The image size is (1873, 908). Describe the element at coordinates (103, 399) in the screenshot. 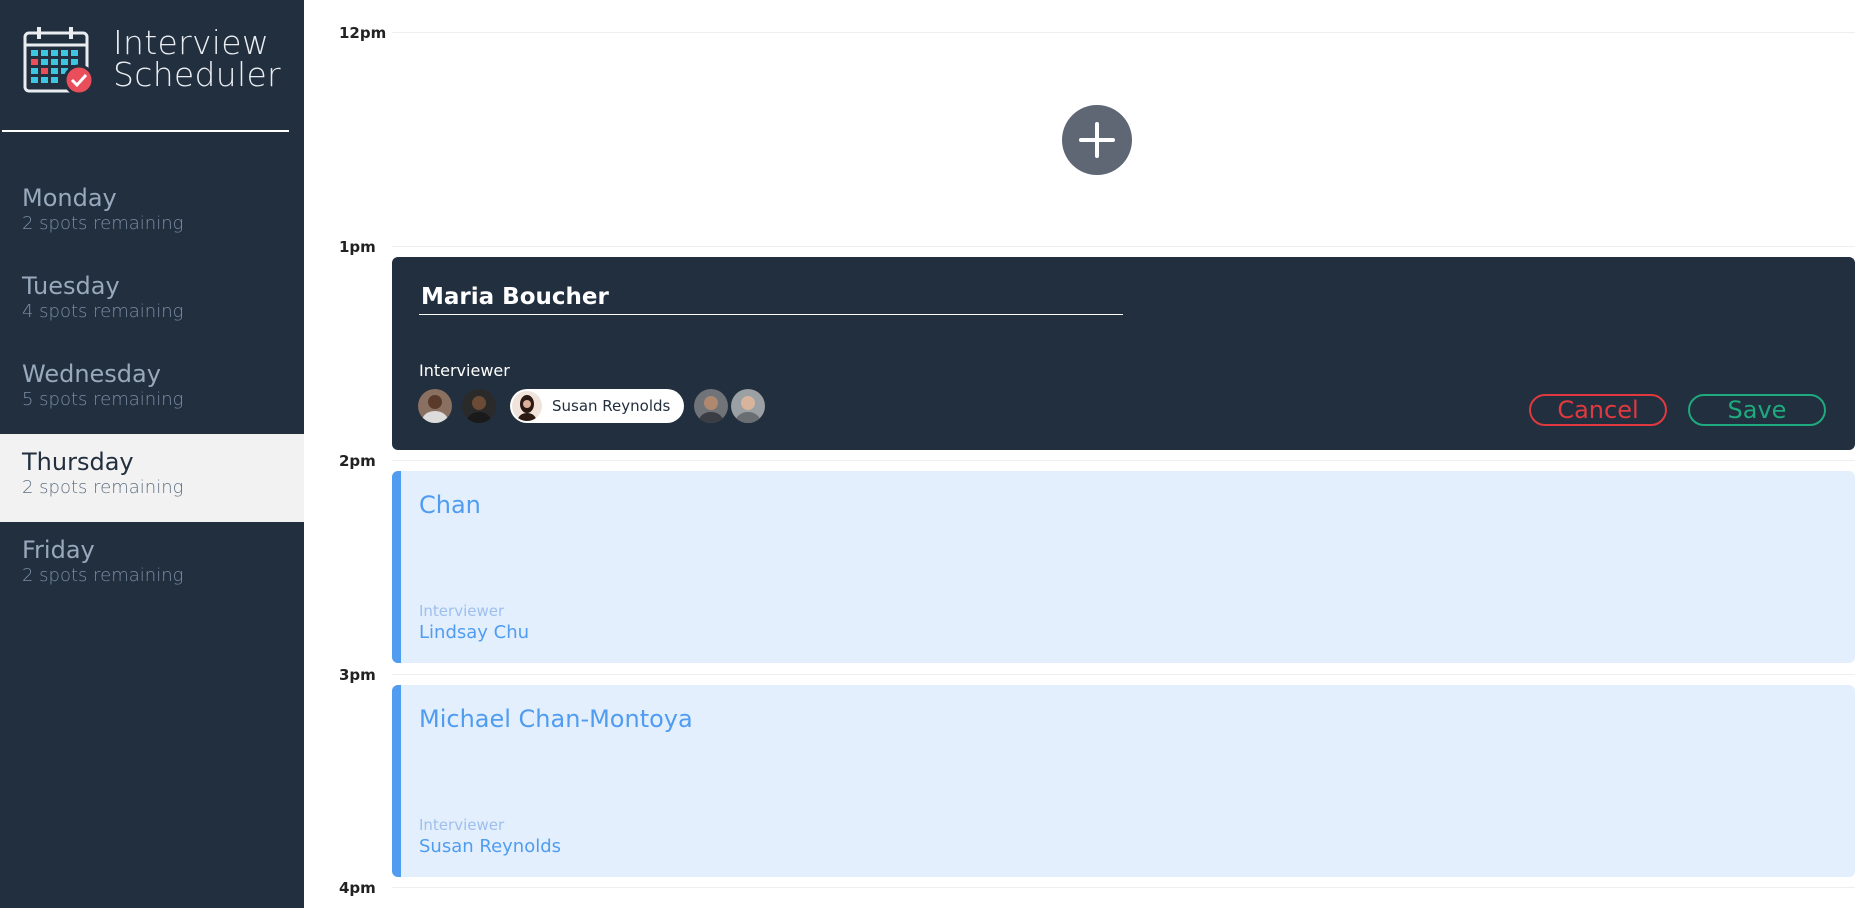

I see `day-spots: 5 spots remaining` at that location.